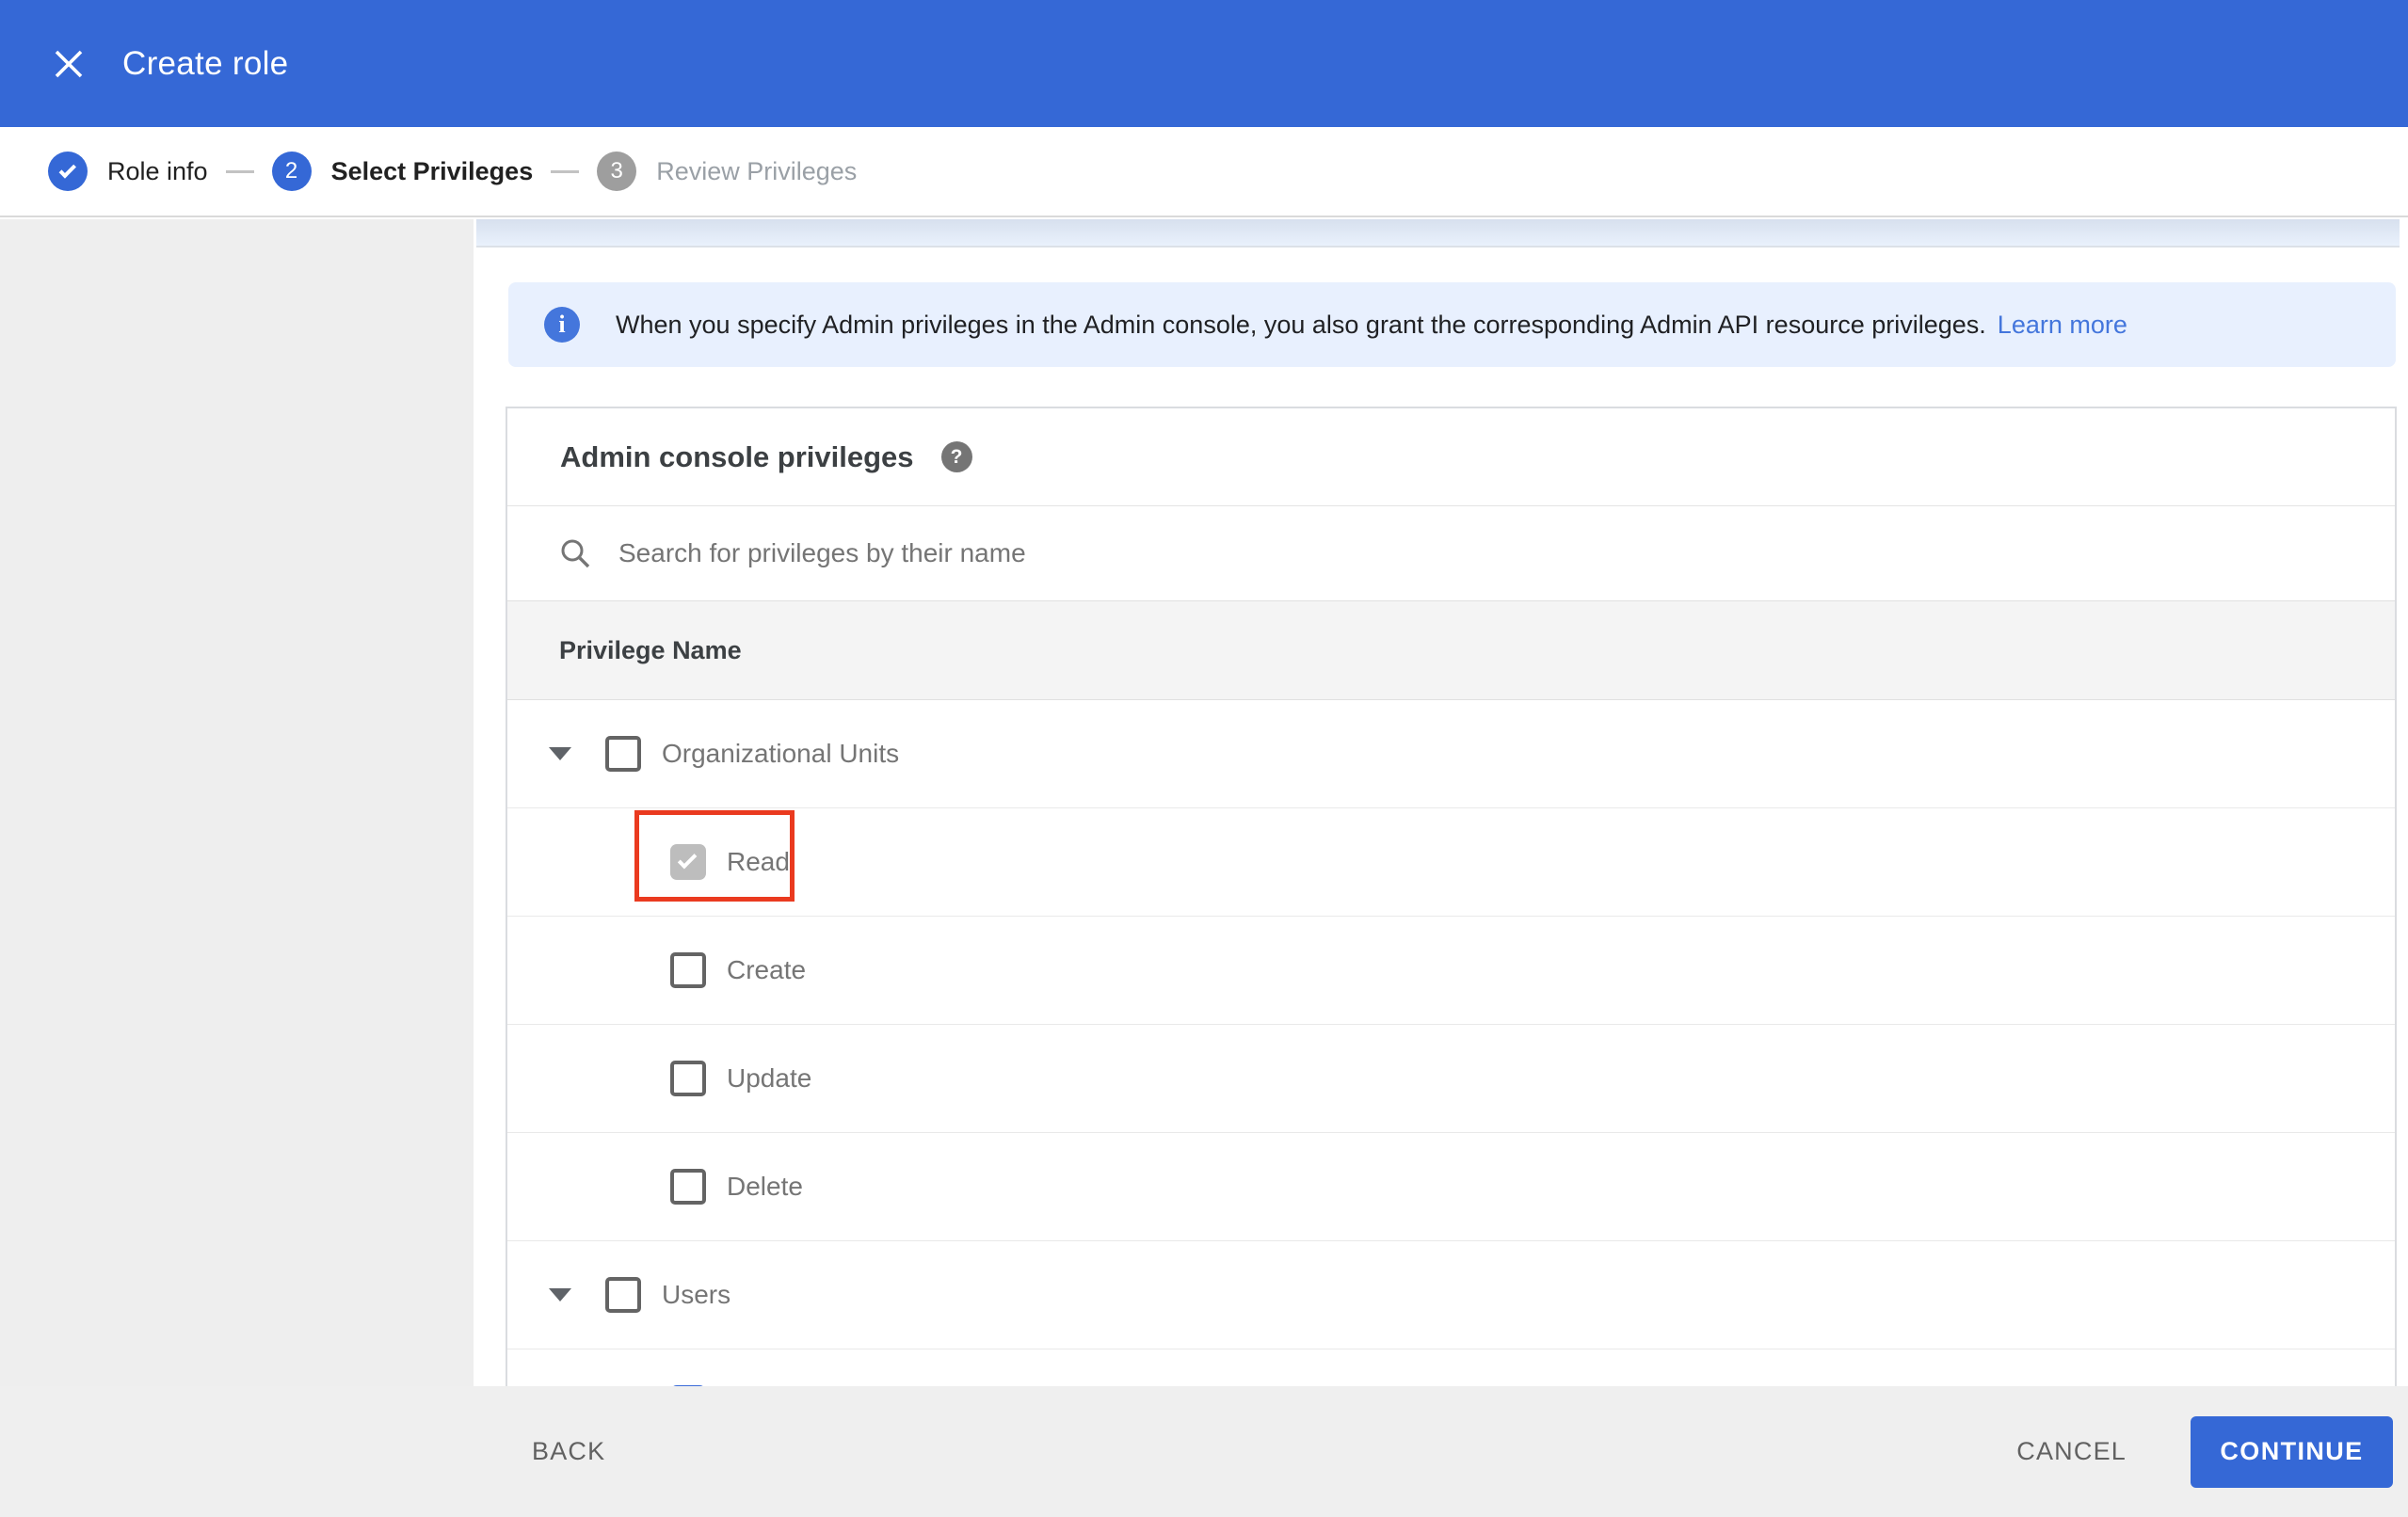 Image resolution: width=2408 pixels, height=1517 pixels. I want to click on privilege-label: Organizational Units, so click(781, 753).